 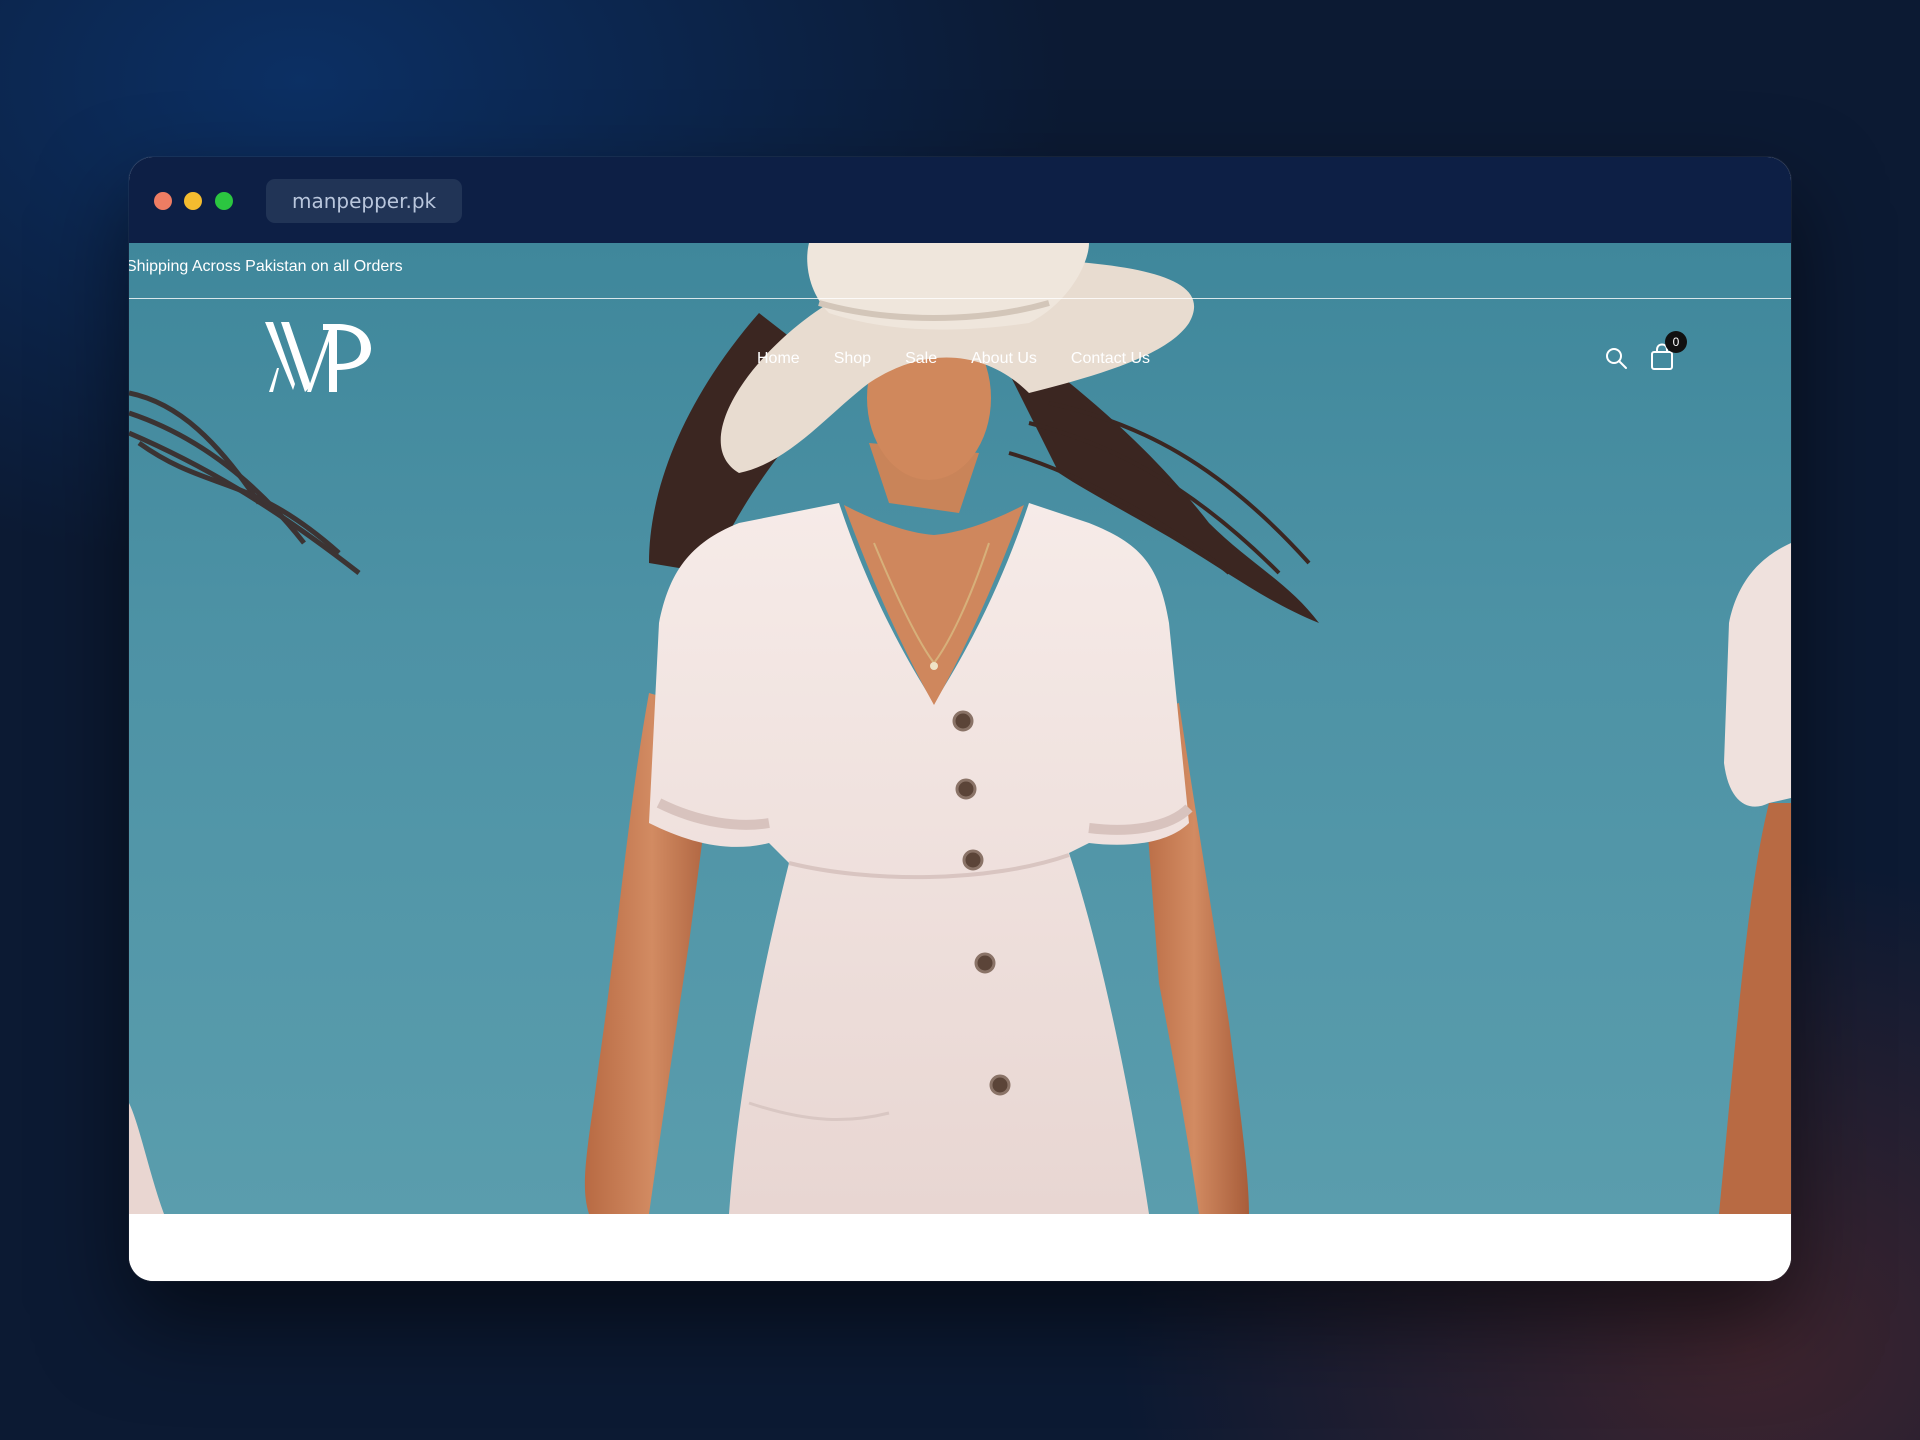 I want to click on nav-item-sale: Sale, so click(x=921, y=359).